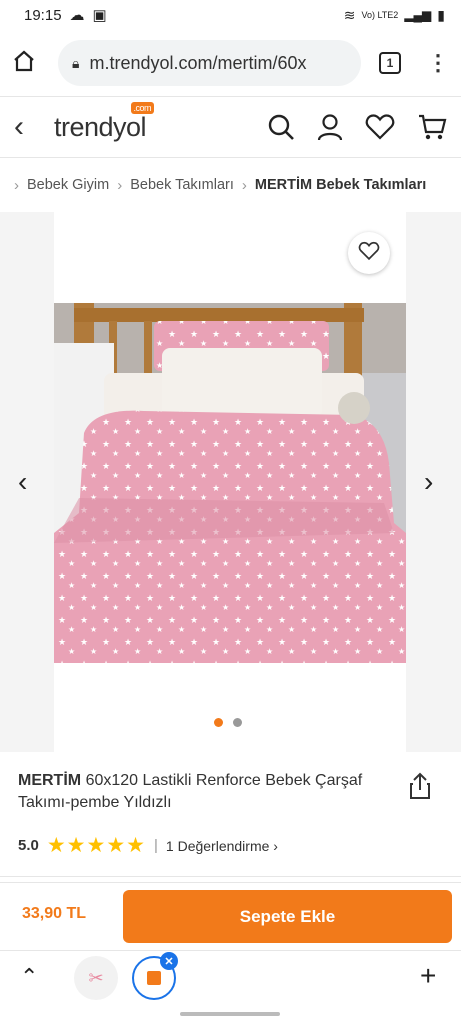 The image size is (461, 1024). Describe the element at coordinates (68, 185) in the screenshot. I see `breadcrumb-item-bebek-giyim: Bebek Giyim` at that location.